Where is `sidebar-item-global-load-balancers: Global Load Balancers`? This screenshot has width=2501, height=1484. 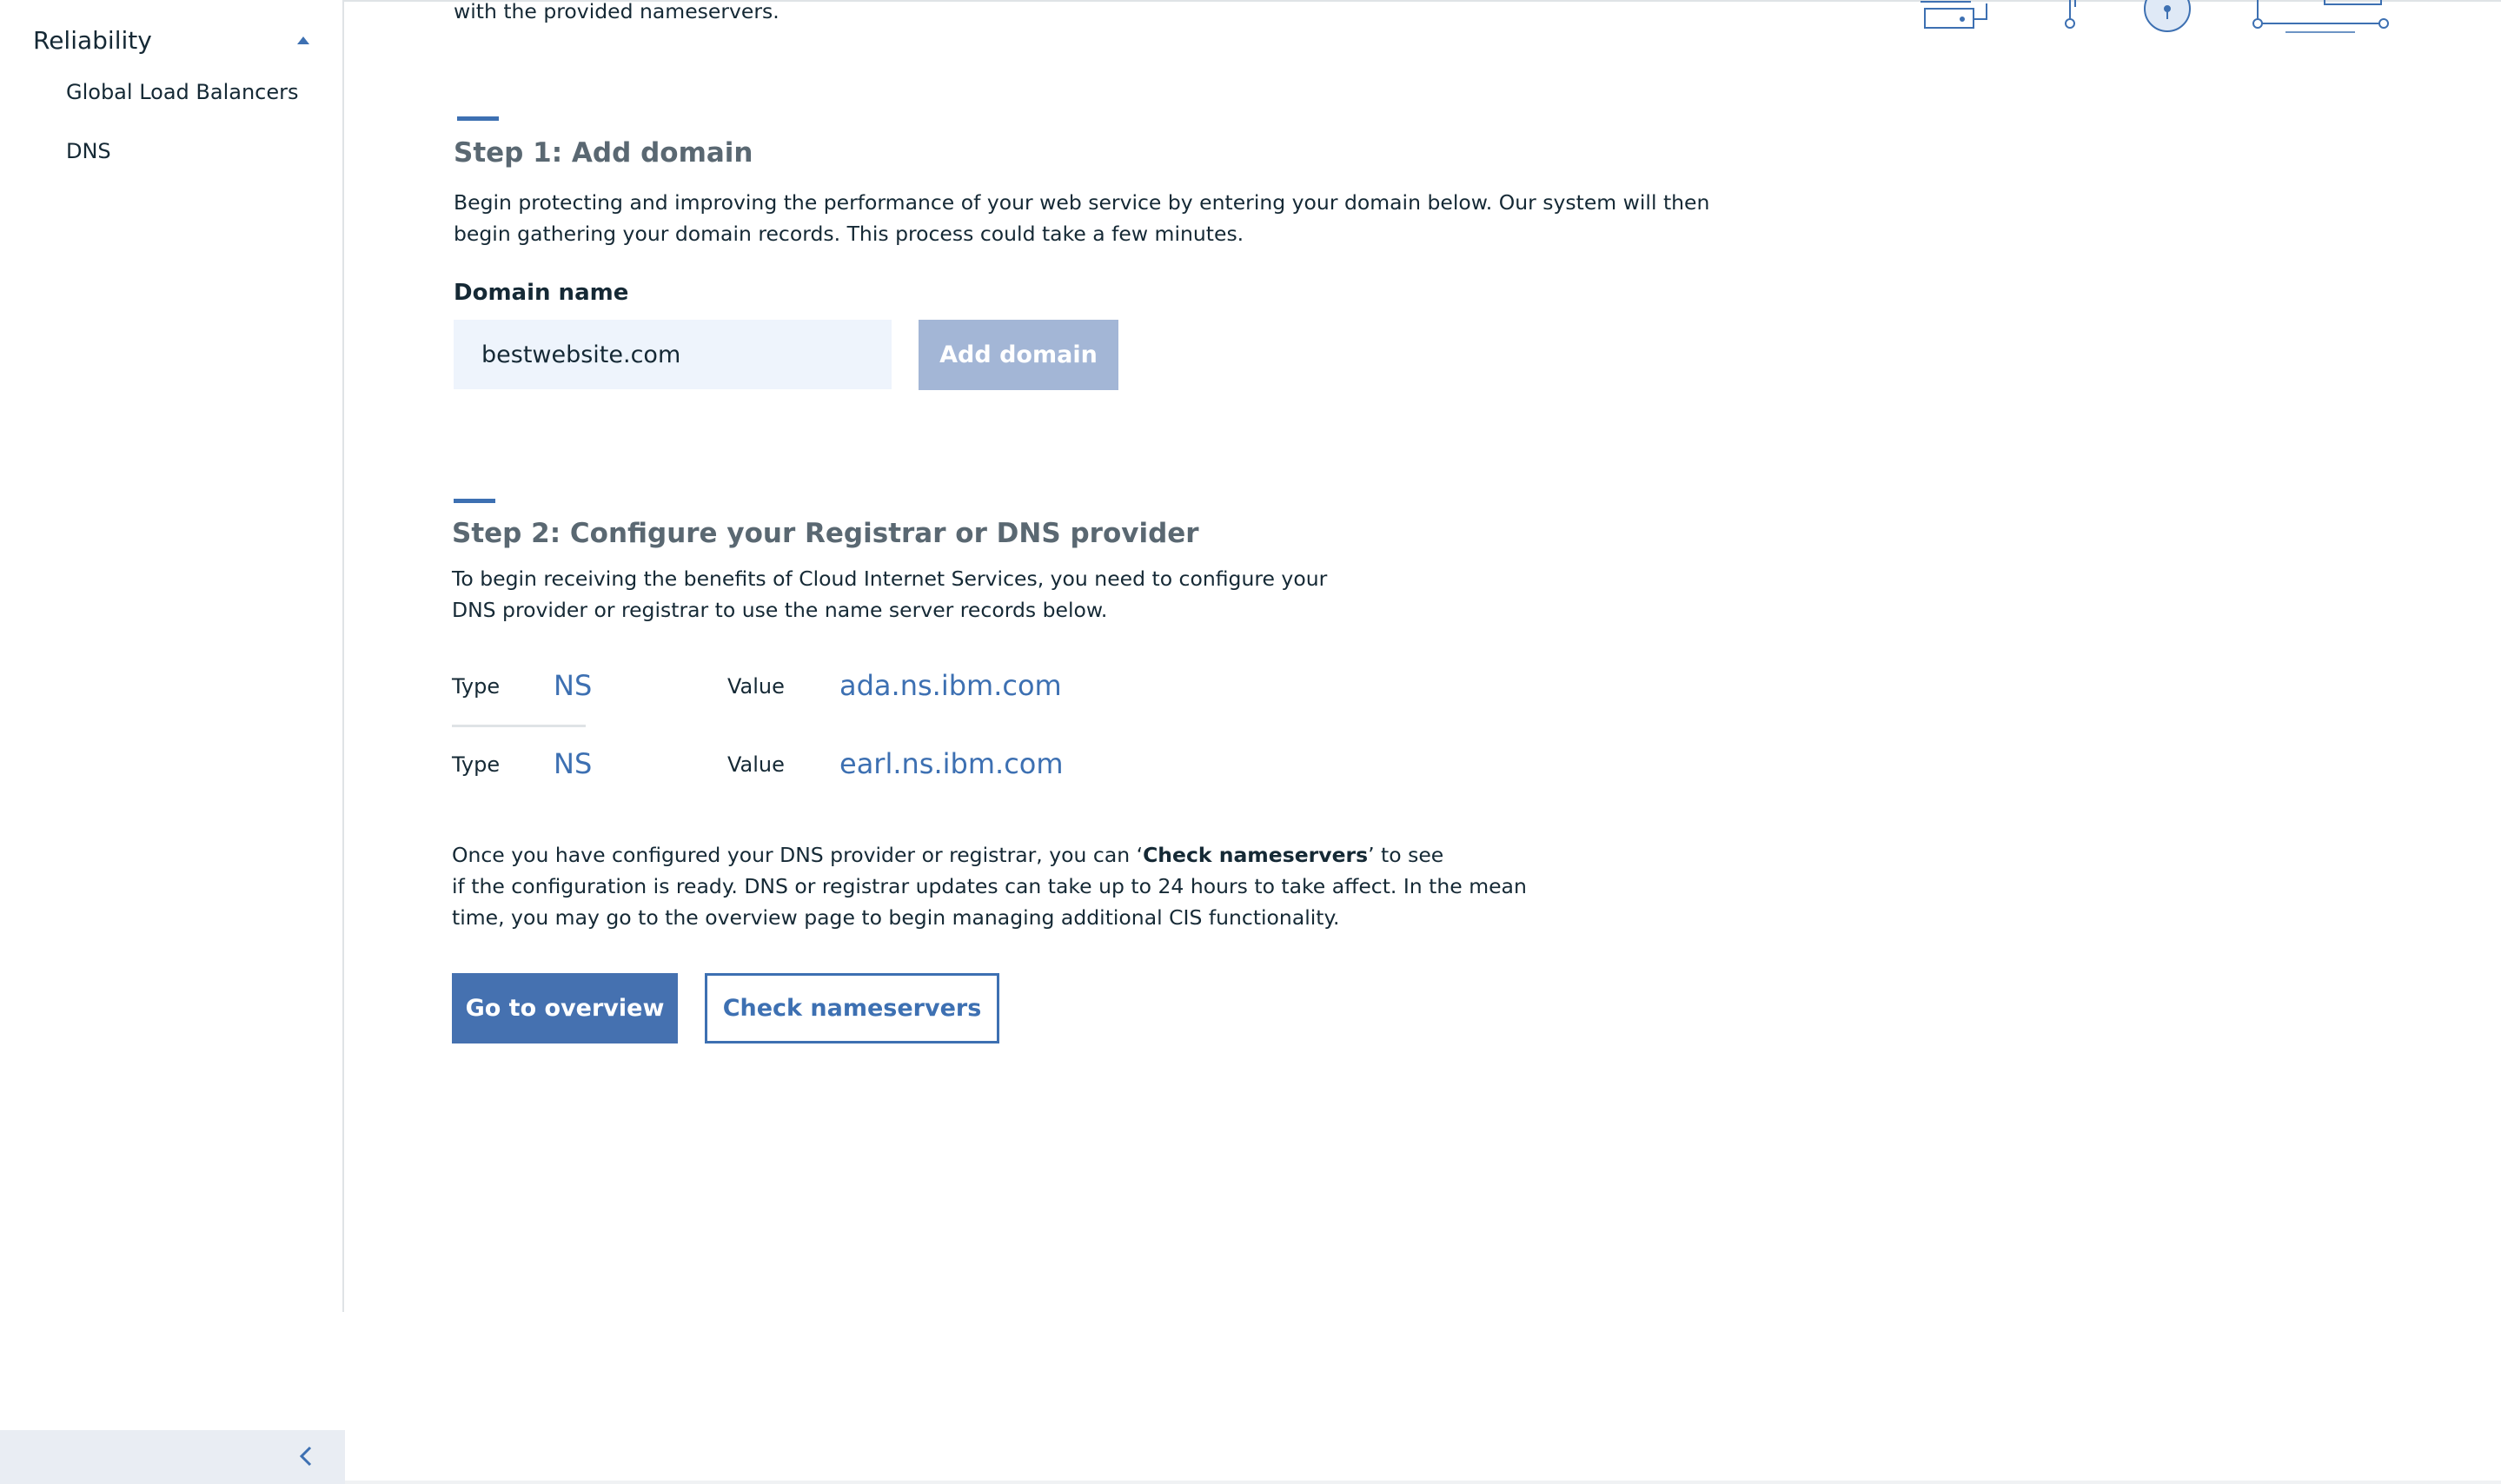 sidebar-item-global-load-balancers: Global Load Balancers is located at coordinates (182, 92).